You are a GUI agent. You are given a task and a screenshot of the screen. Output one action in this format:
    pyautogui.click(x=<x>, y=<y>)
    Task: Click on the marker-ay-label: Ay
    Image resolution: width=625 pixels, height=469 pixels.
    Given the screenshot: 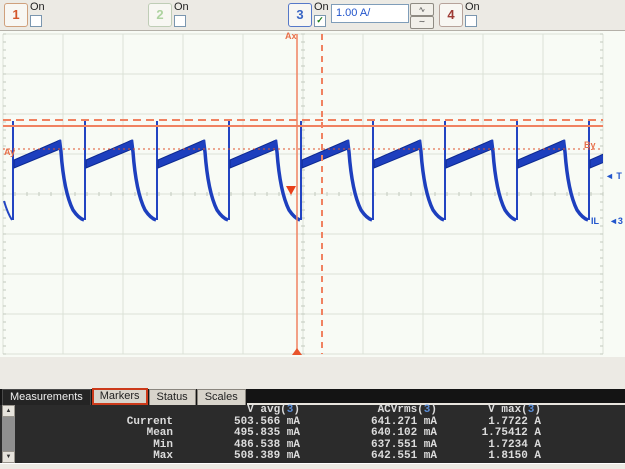 What is the action you would take?
    pyautogui.click(x=9, y=152)
    